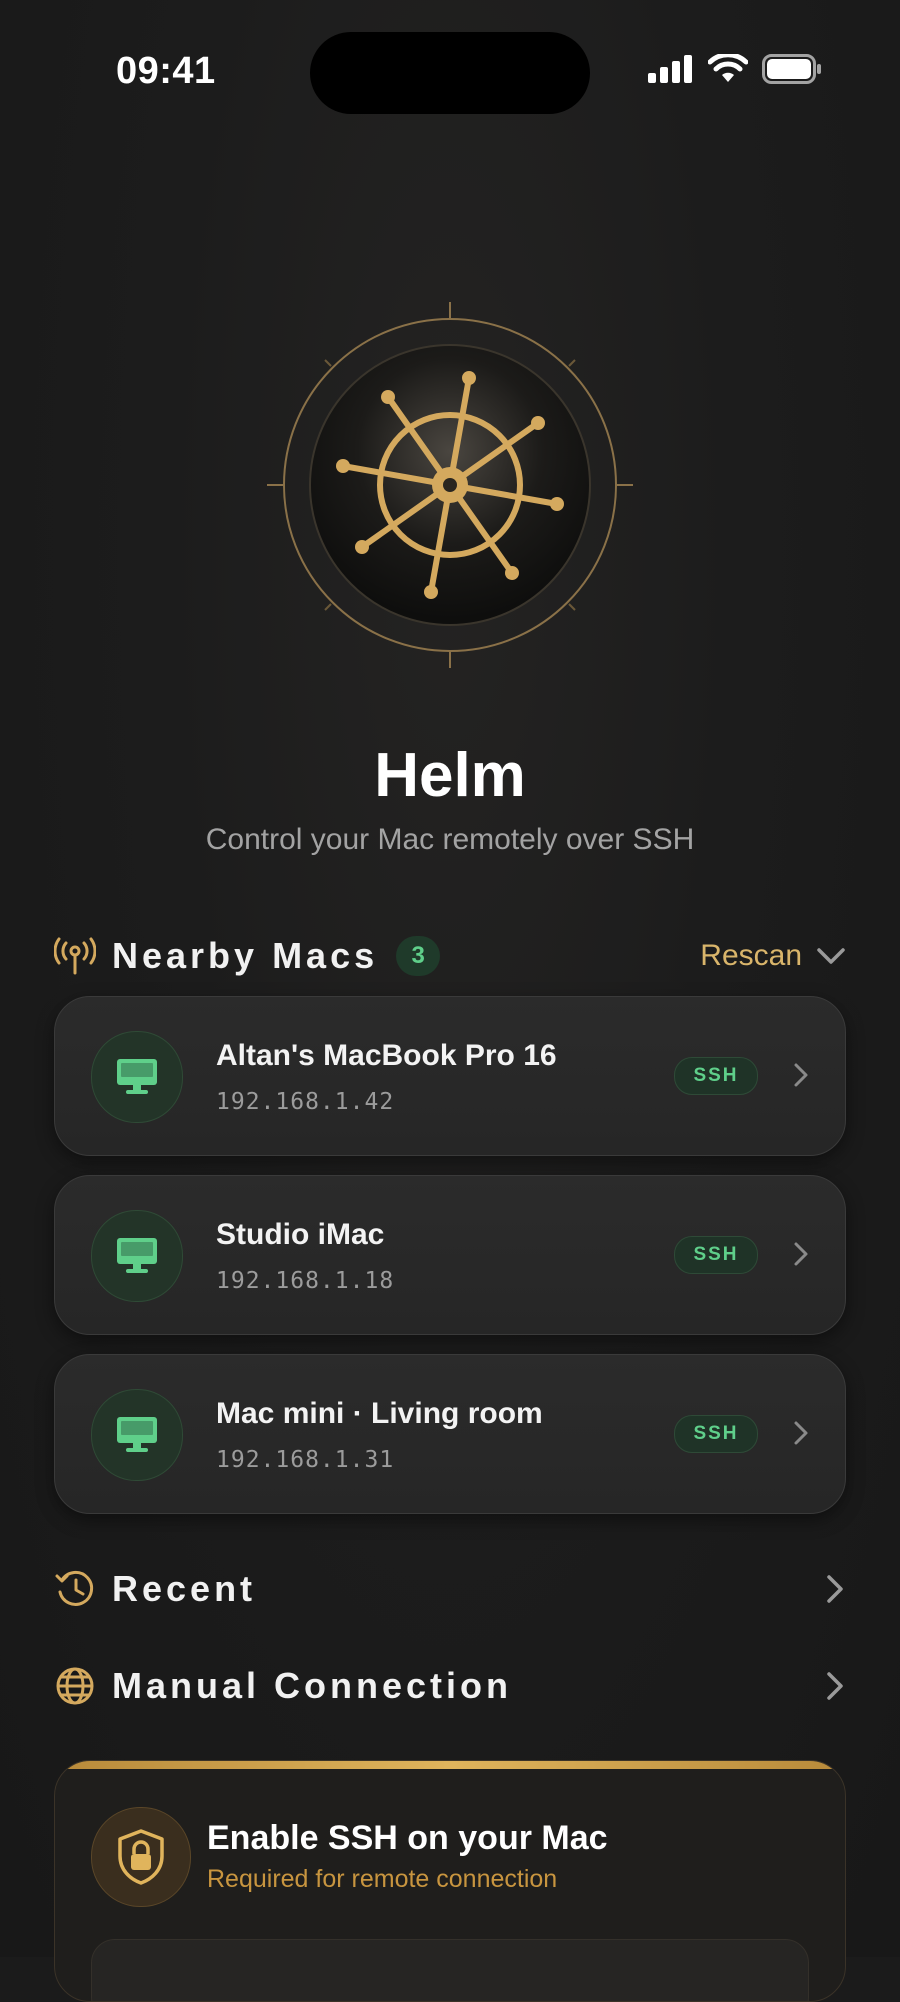 This screenshot has height=2002, width=900. Describe the element at coordinates (75, 1589) in the screenshot. I see `history-icon` at that location.